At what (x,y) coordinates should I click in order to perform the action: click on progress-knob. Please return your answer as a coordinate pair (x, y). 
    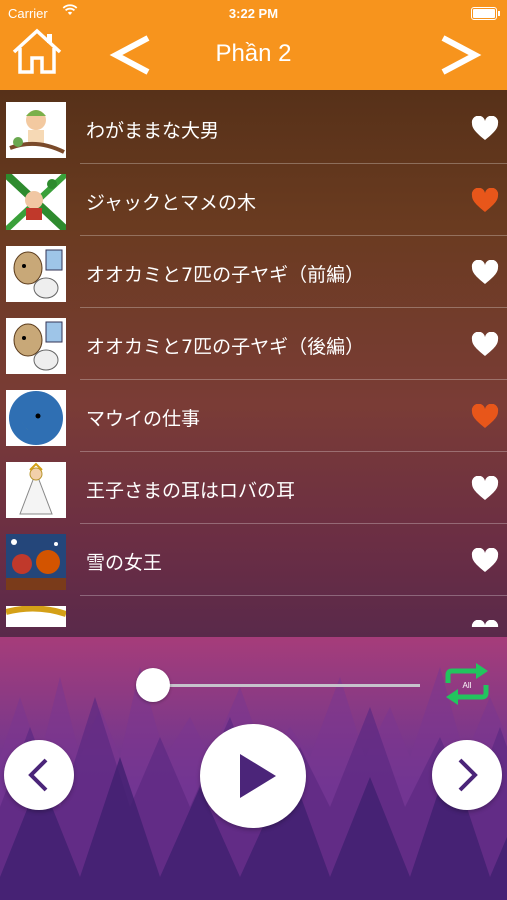
    Looking at the image, I should click on (153, 685).